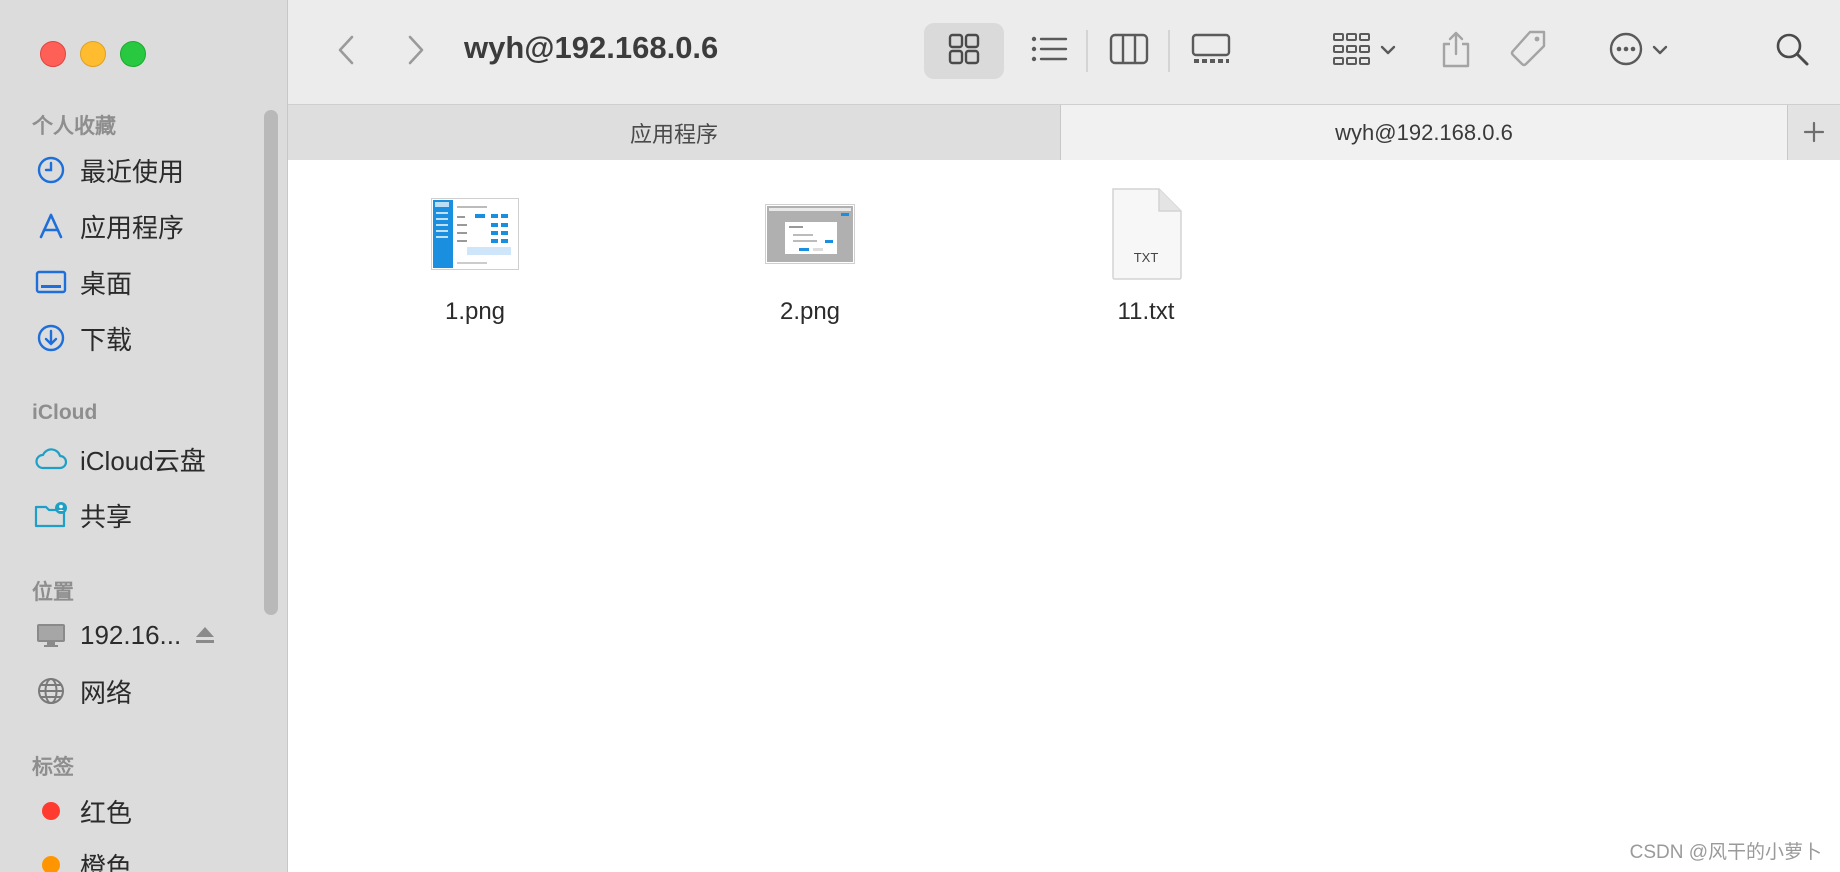 Image resolution: width=1840 pixels, height=872 pixels. I want to click on file-item: 2.png, so click(810, 255).